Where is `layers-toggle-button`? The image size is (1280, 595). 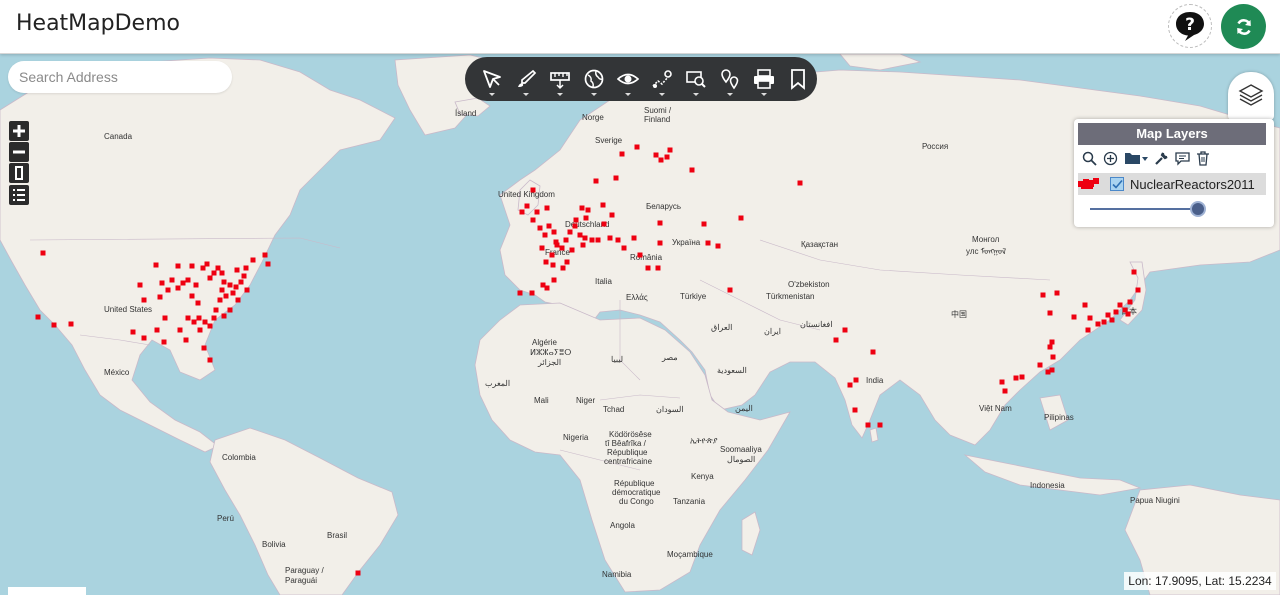 layers-toggle-button is located at coordinates (1251, 96).